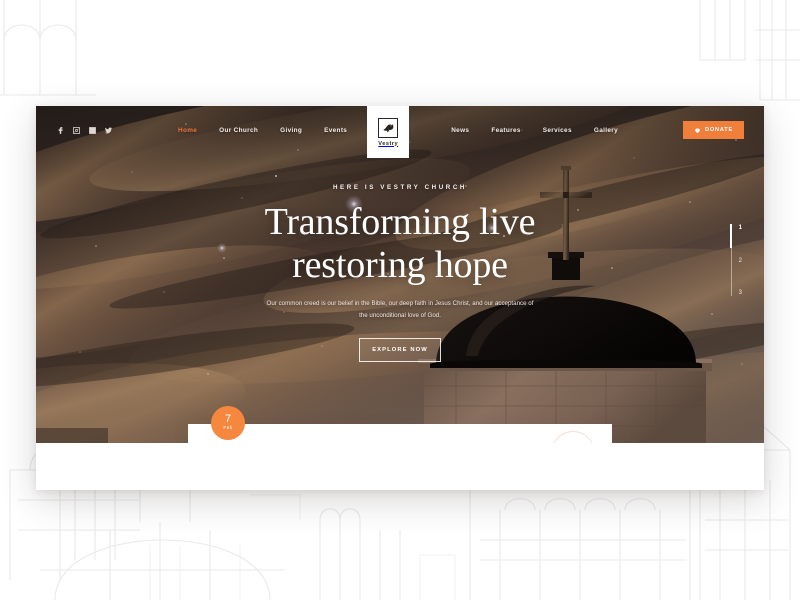 The height and width of the screenshot is (600, 800). I want to click on slider-dot-1: 1, so click(740, 228).